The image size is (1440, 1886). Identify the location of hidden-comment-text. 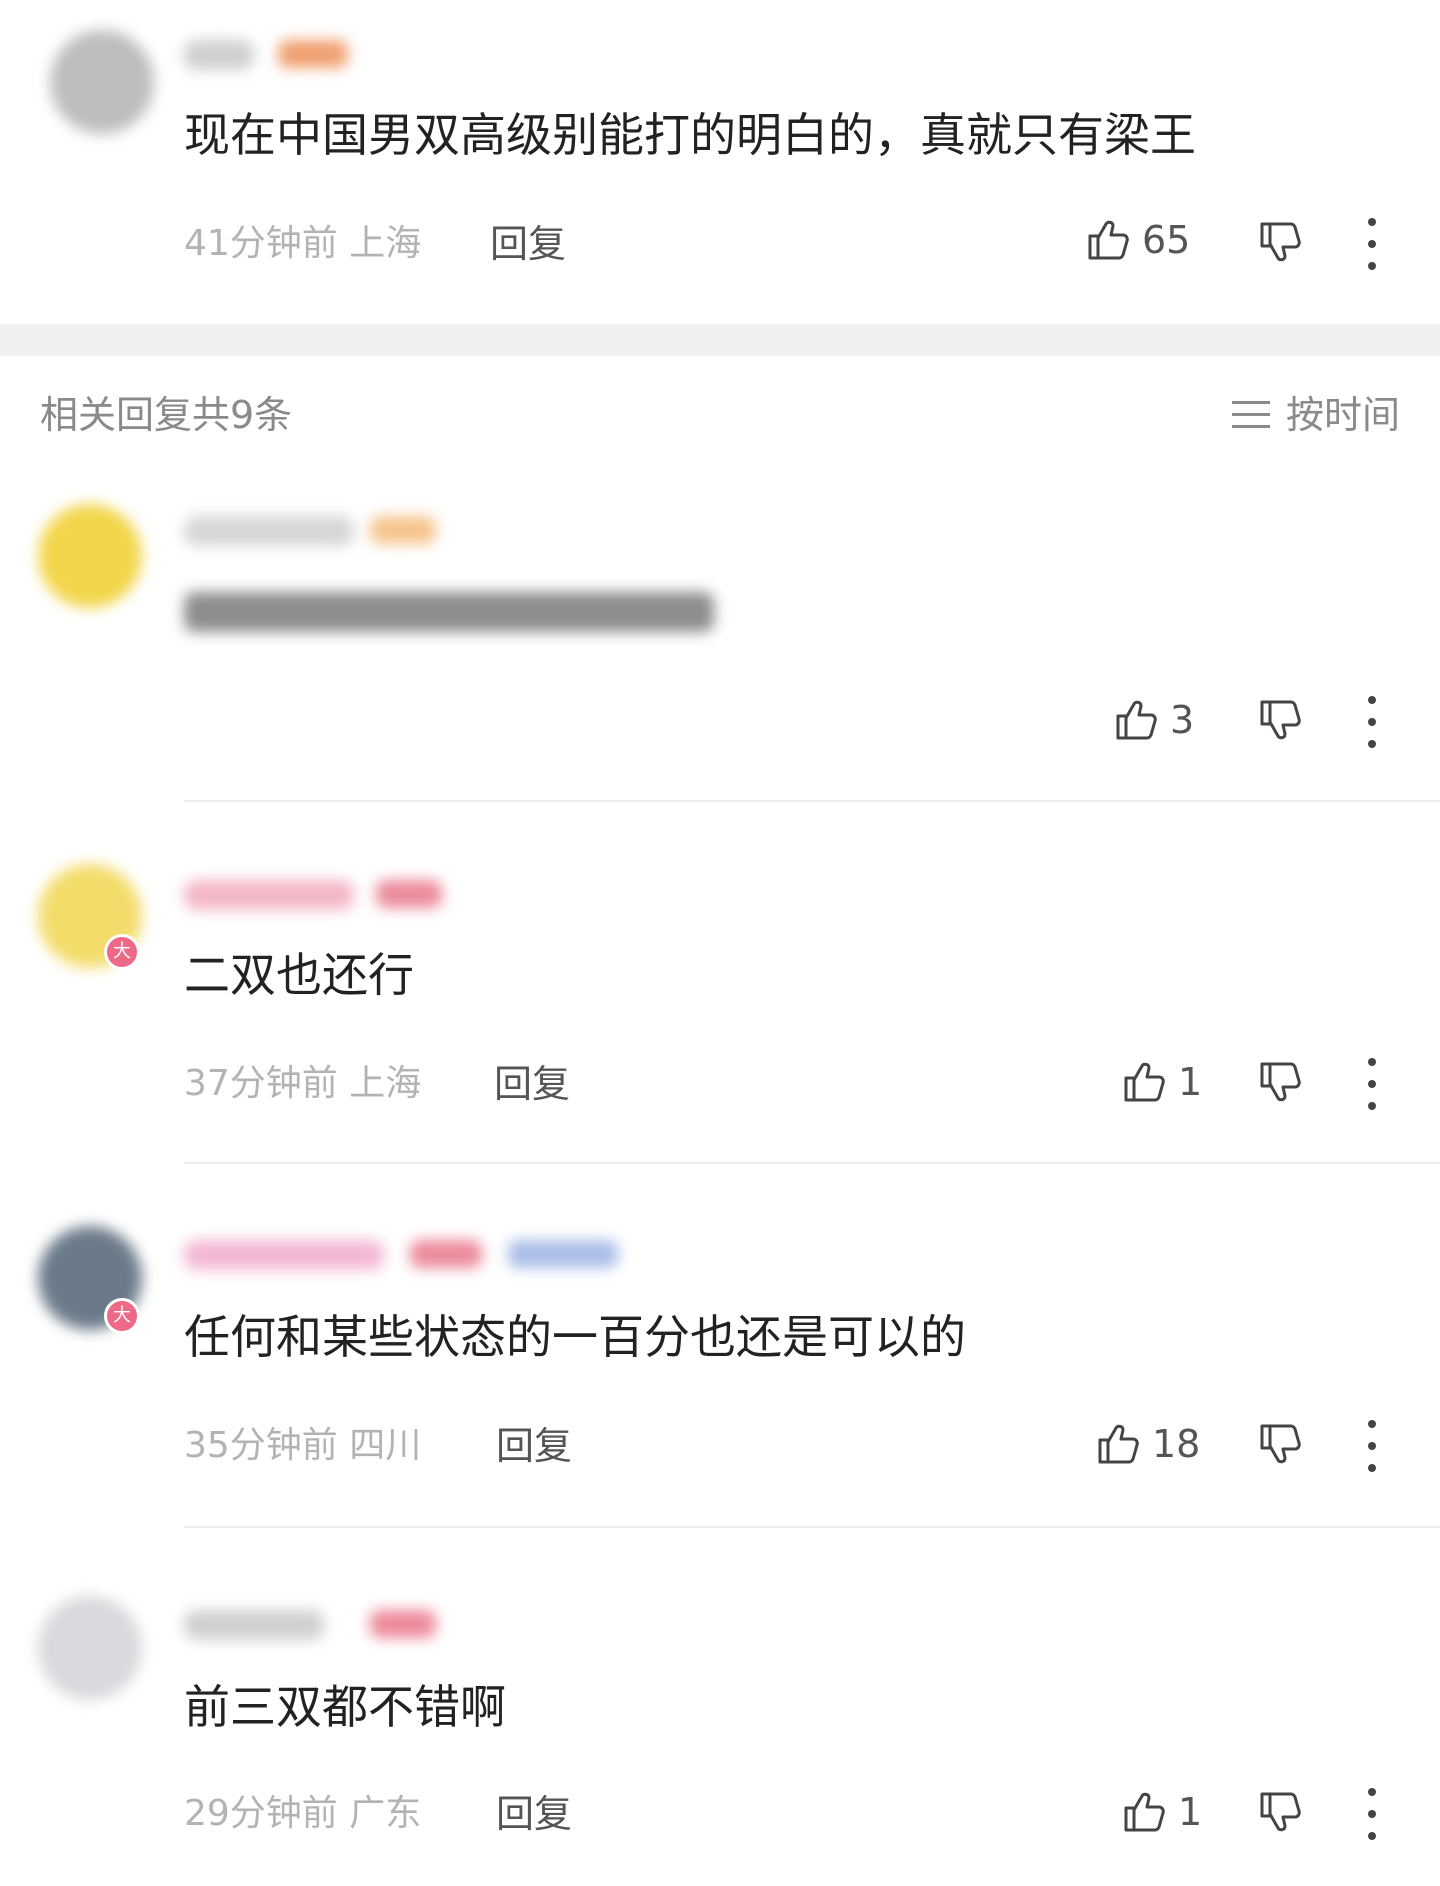
(449, 612).